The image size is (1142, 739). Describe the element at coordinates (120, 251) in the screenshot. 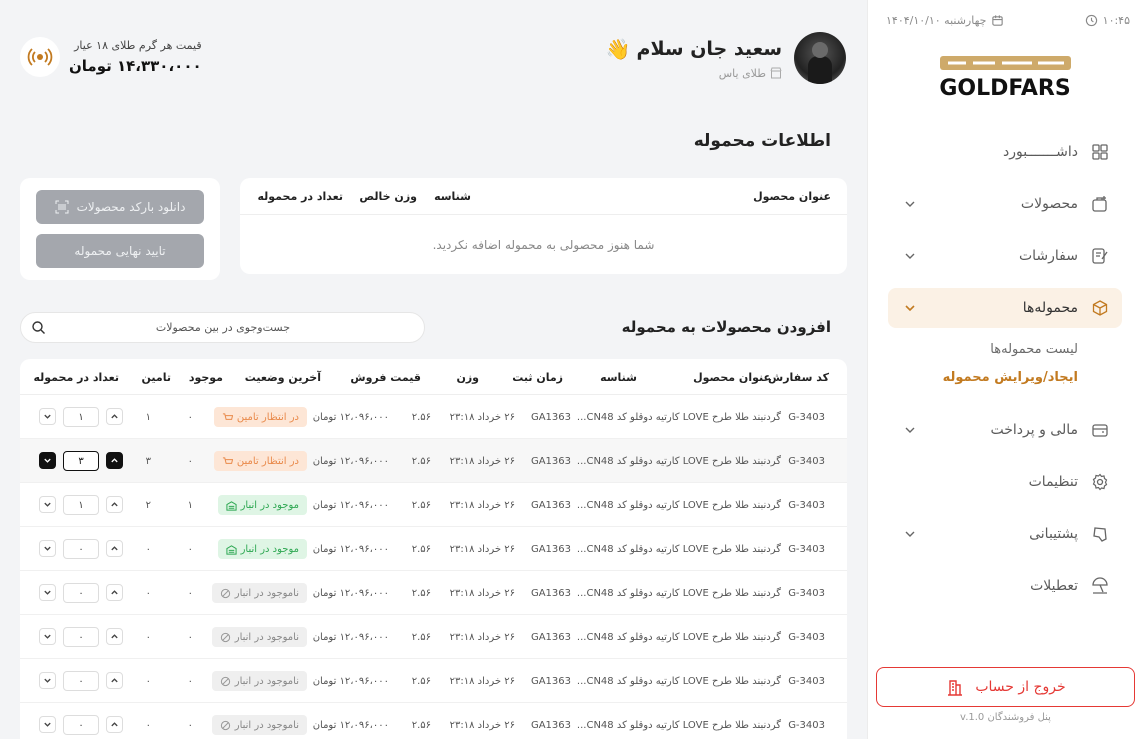

I see `confirm-shipment-button: تایید نهایی محموله` at that location.